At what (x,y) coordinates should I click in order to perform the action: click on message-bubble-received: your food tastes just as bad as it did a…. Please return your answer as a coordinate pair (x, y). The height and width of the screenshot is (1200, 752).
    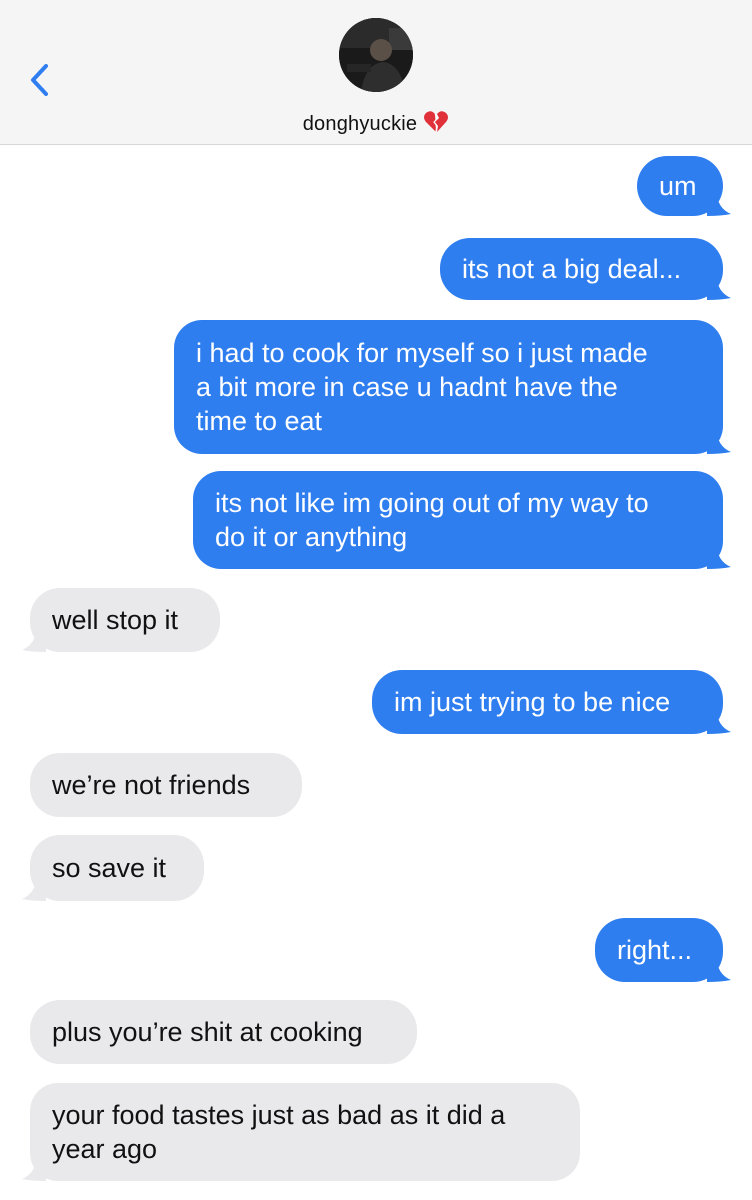
    Looking at the image, I should click on (301, 1132).